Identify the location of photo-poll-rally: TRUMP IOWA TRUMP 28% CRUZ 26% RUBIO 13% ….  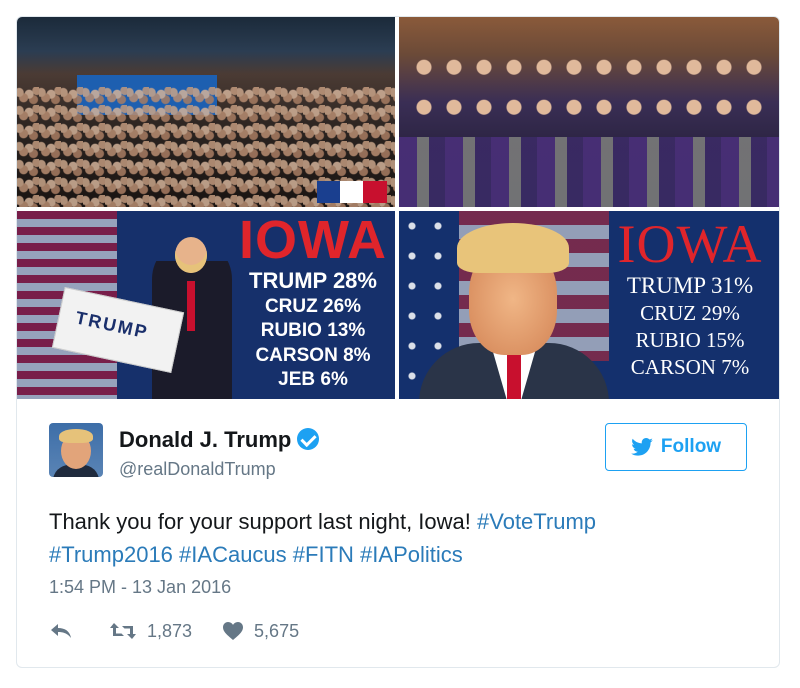
(206, 305).